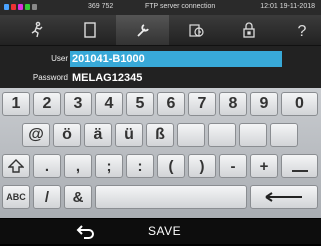 The image size is (321, 246). What do you see at coordinates (176, 59) in the screenshot?
I see `user-field: 201041-B1000` at bounding box center [176, 59].